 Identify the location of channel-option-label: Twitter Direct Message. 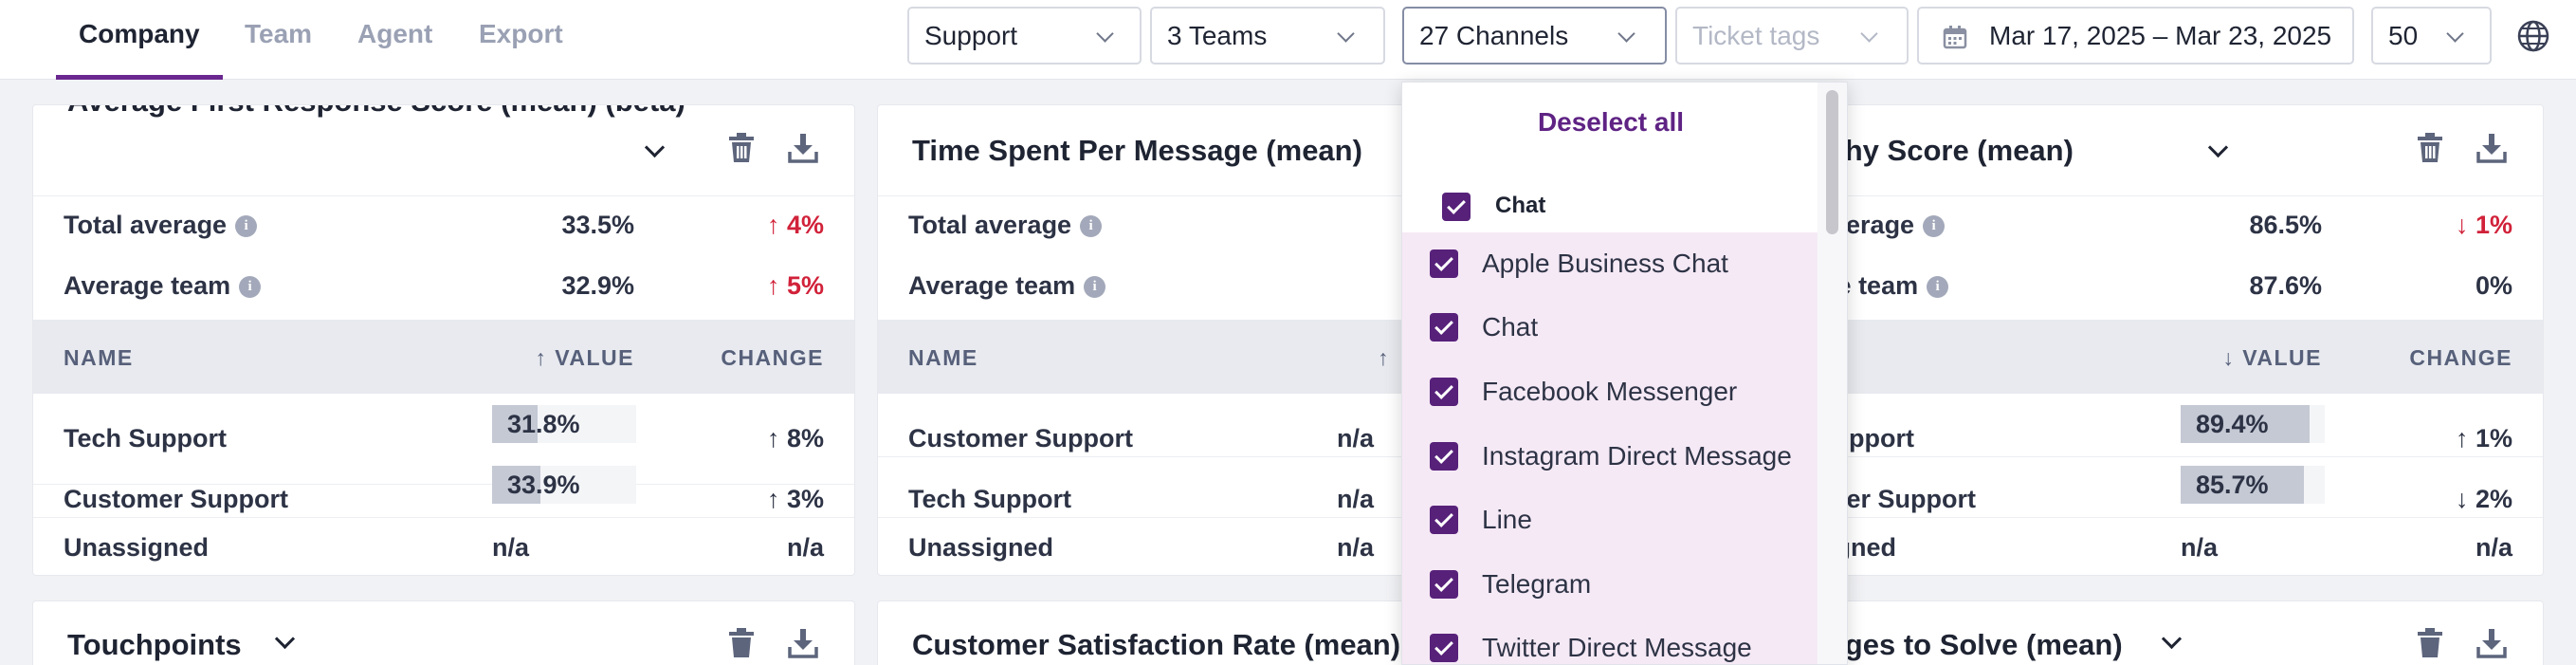
(1617, 647).